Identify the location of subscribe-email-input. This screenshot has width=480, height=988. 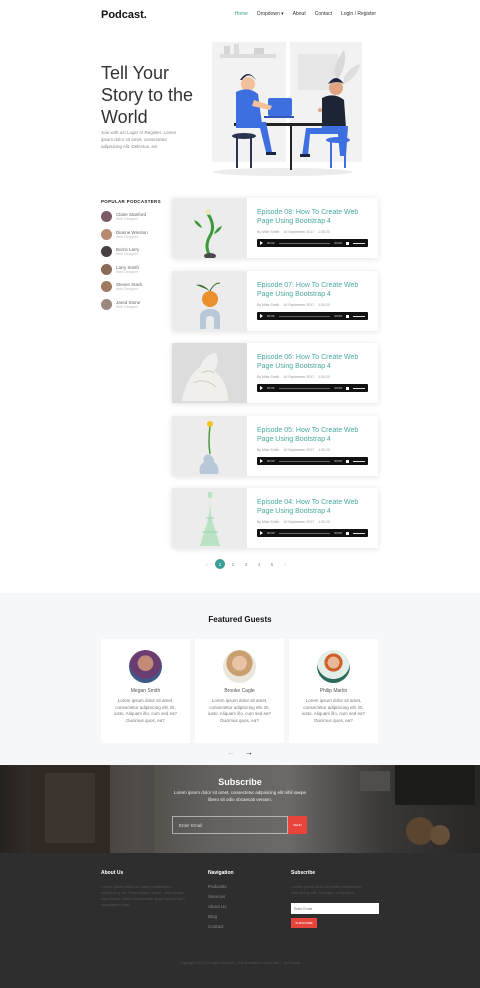
(230, 825).